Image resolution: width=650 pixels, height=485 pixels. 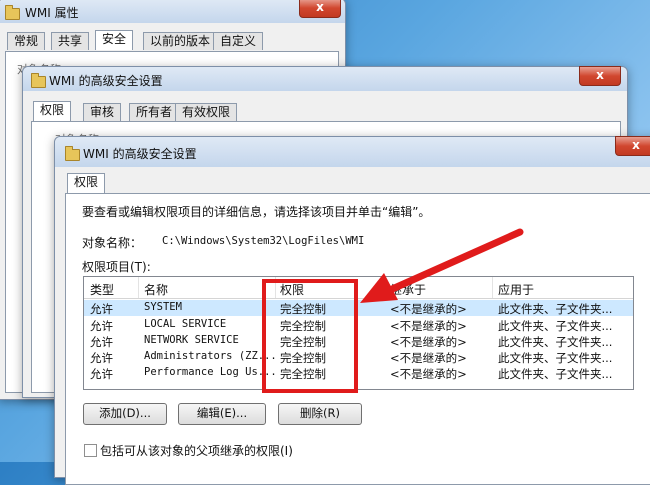 I want to click on inherit-checkbox-label: 包括可从该对象的父项继承的权限(I), so click(x=196, y=451).